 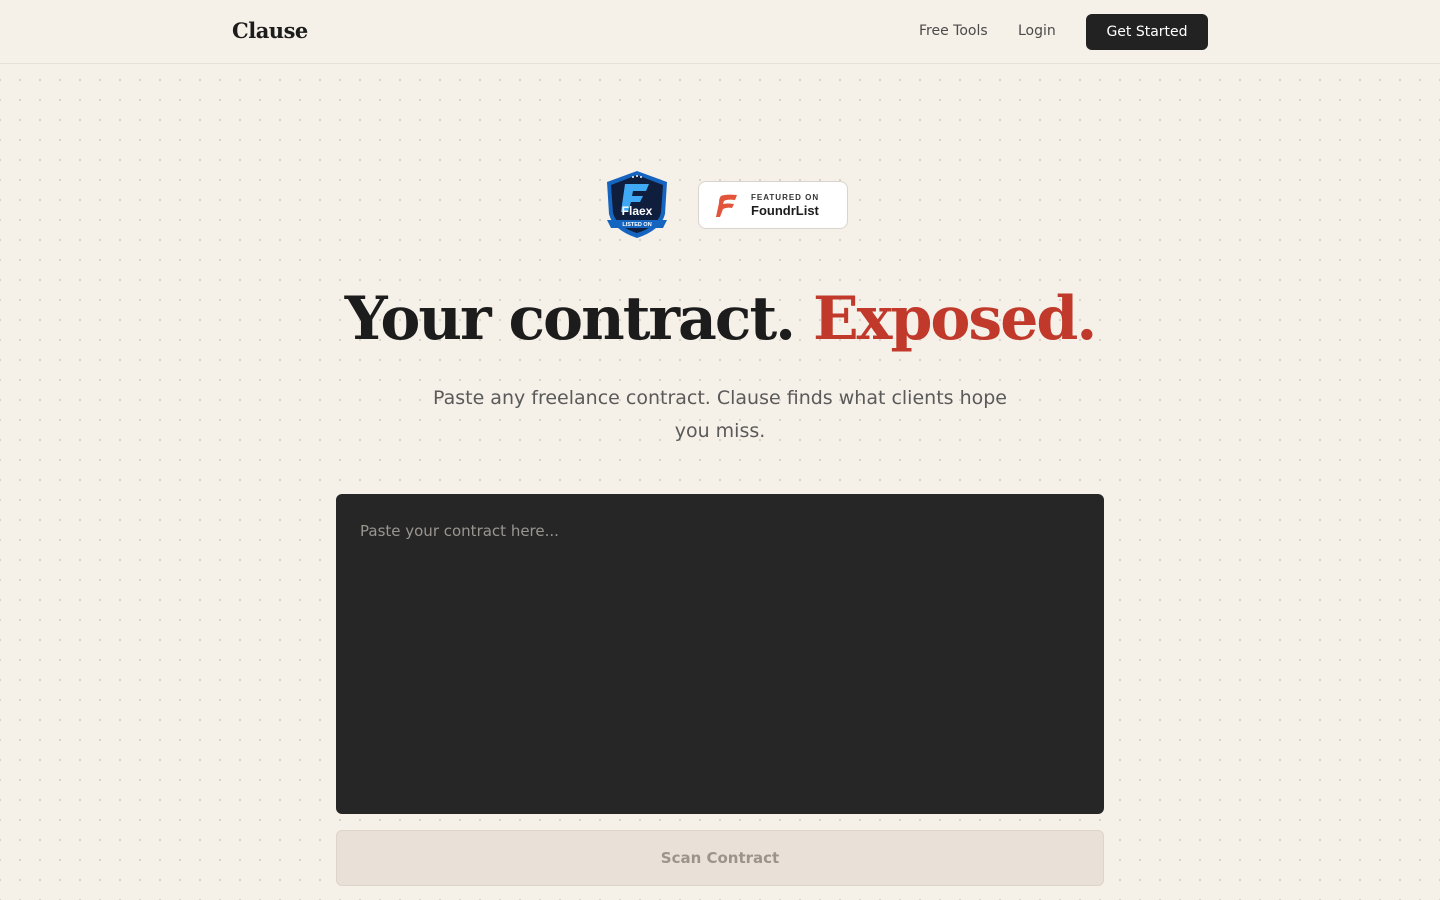 I want to click on logo: Clause, so click(x=270, y=30).